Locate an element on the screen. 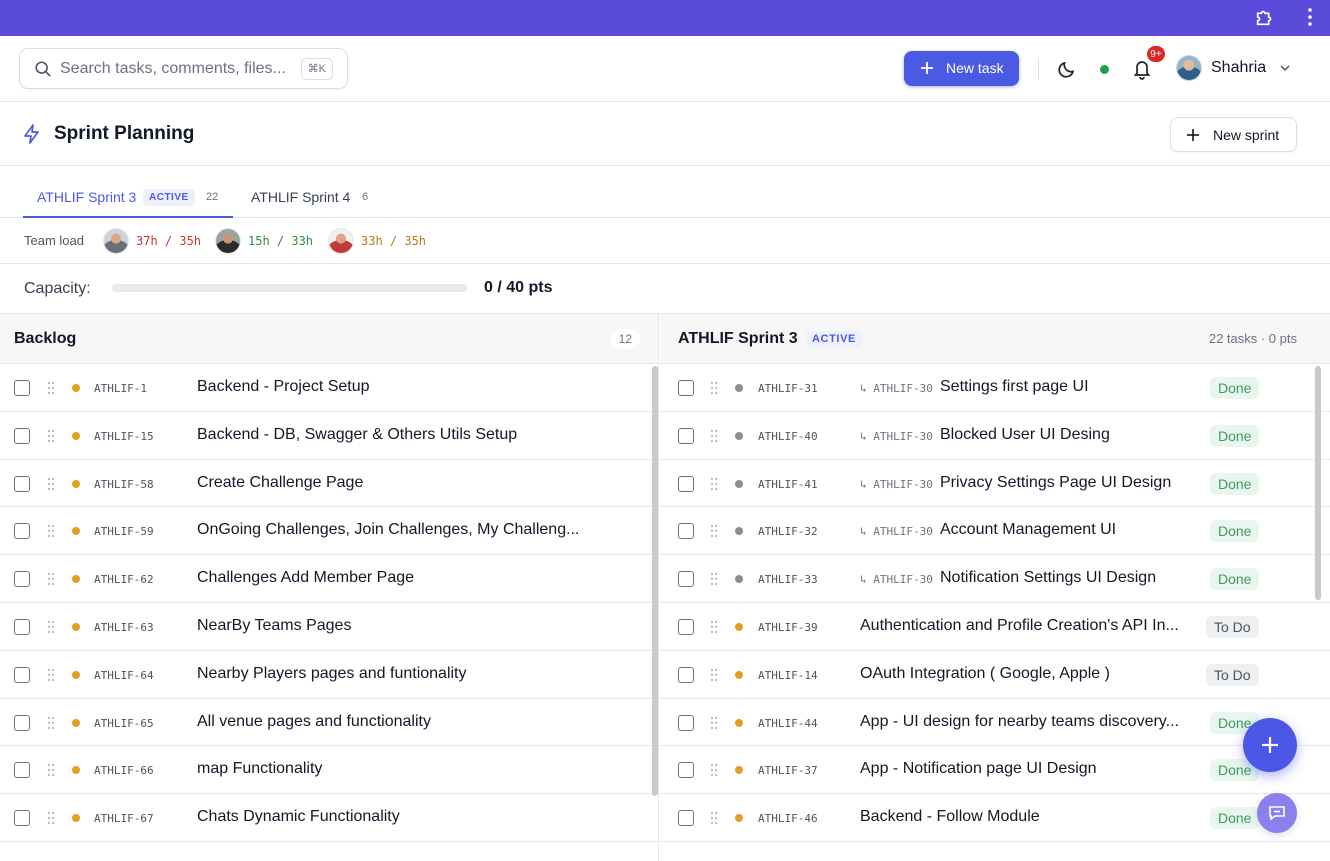 This screenshot has width=1330, height=861. task-title: NearBy Teams Pages is located at coordinates (274, 626).